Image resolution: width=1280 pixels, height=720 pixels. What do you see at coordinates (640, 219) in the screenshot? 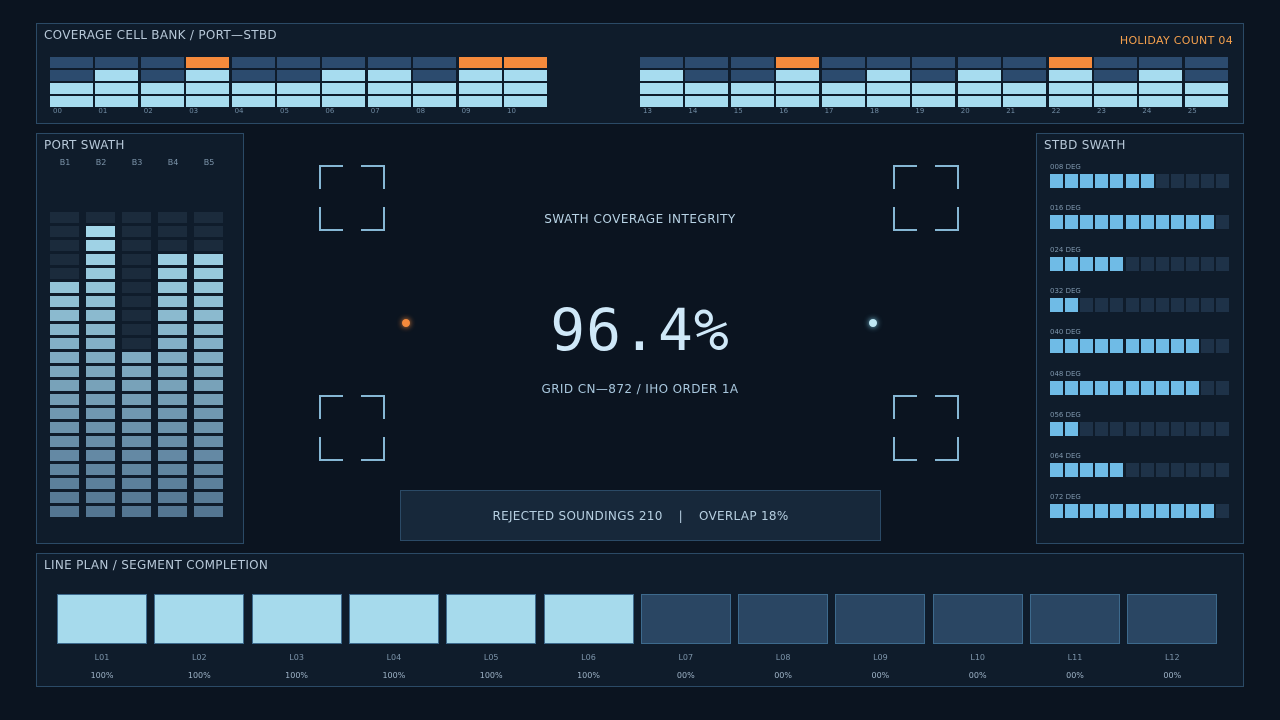
I see `coverage-integrity-title: SWATH COVERAGE INTEGRITY` at bounding box center [640, 219].